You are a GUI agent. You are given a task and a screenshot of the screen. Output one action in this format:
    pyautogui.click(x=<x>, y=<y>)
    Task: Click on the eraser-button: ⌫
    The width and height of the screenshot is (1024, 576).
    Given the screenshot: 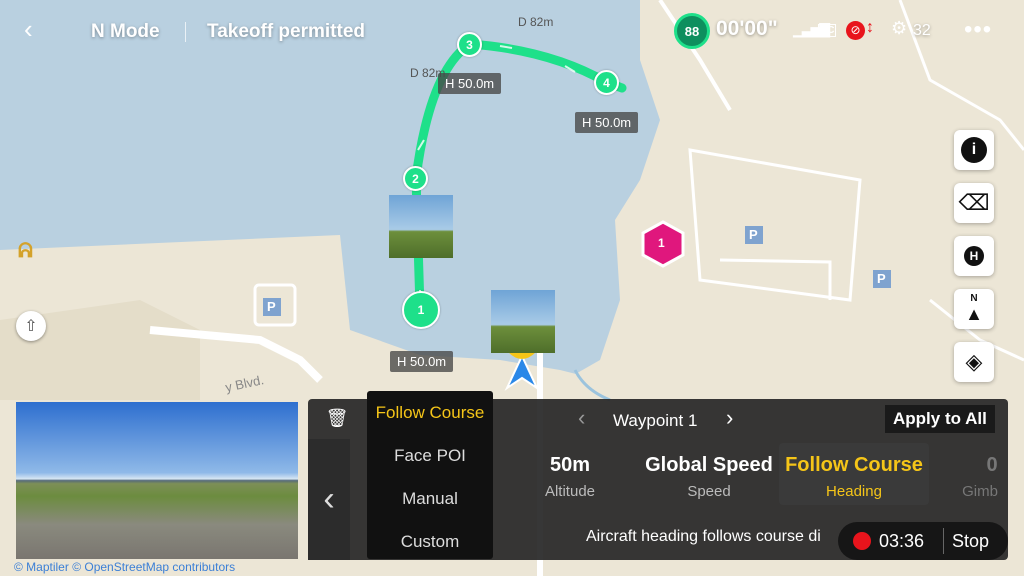 What is the action you would take?
    pyautogui.click(x=974, y=203)
    